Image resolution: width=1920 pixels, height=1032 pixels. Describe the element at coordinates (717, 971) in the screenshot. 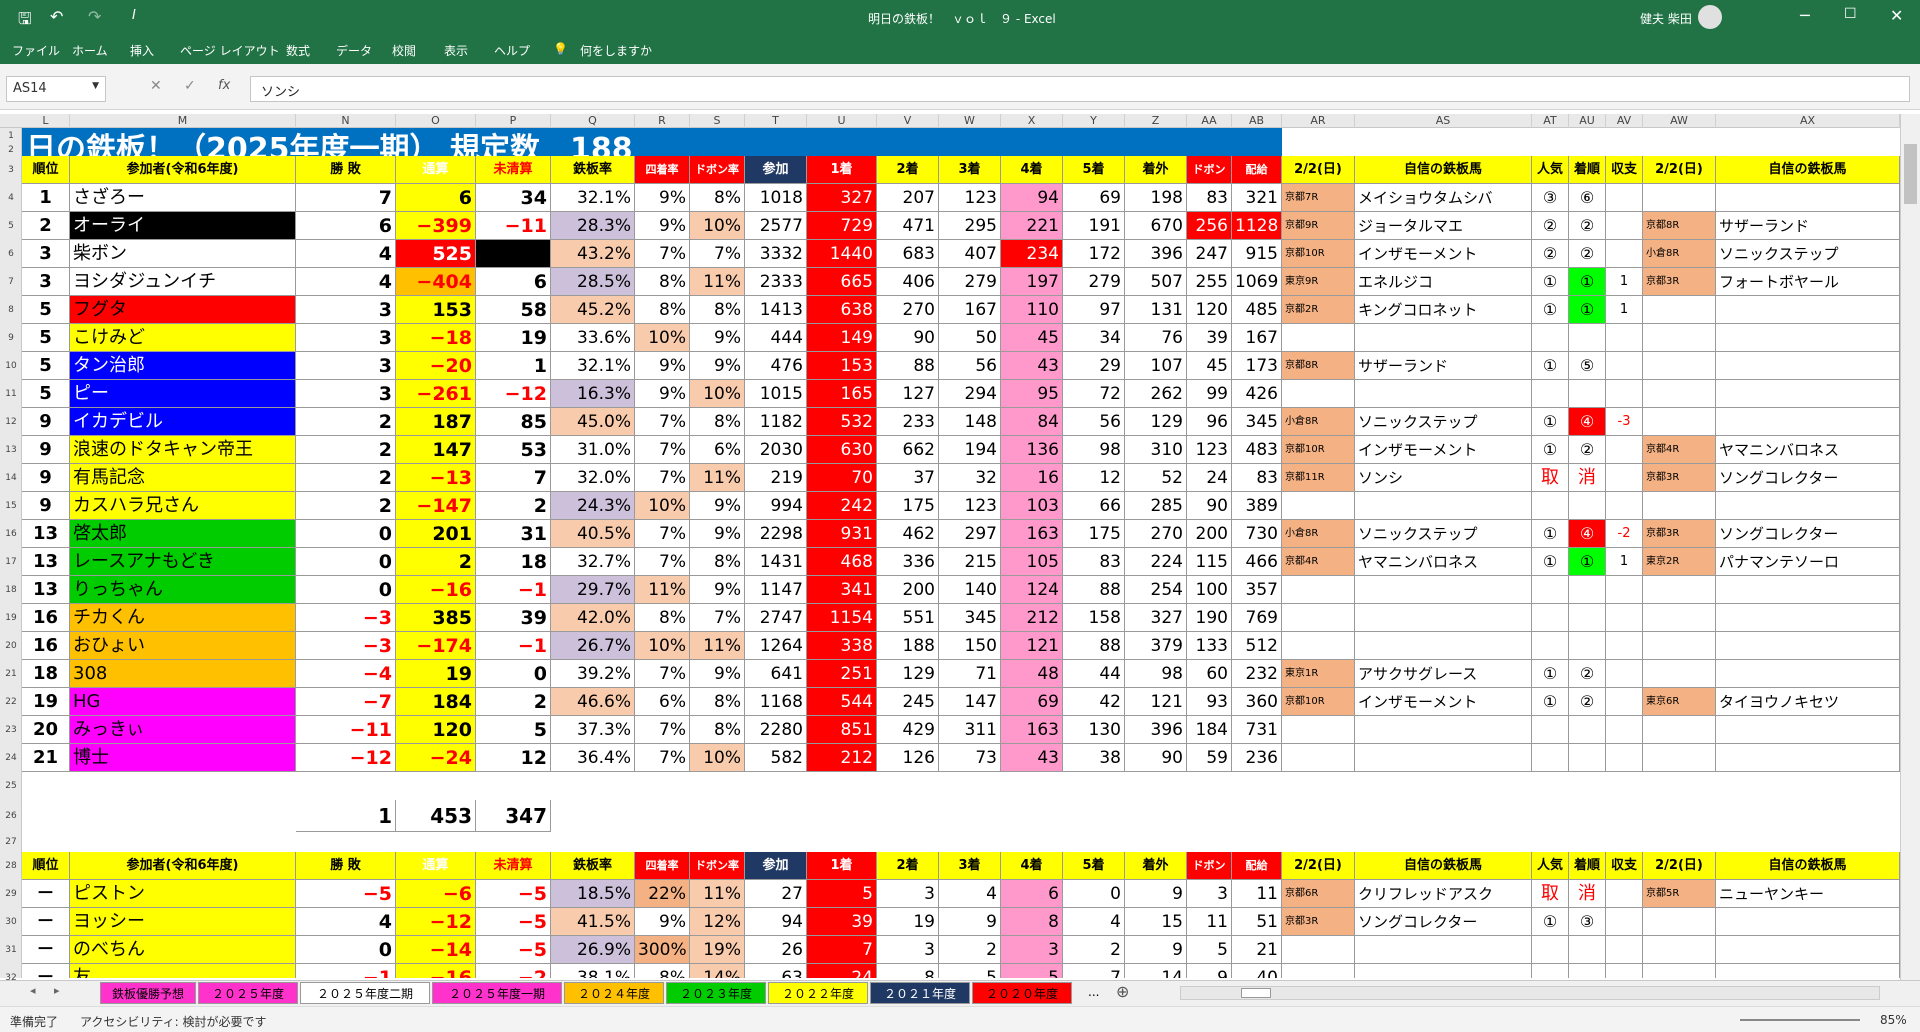

I see `cell-s: 14%` at that location.